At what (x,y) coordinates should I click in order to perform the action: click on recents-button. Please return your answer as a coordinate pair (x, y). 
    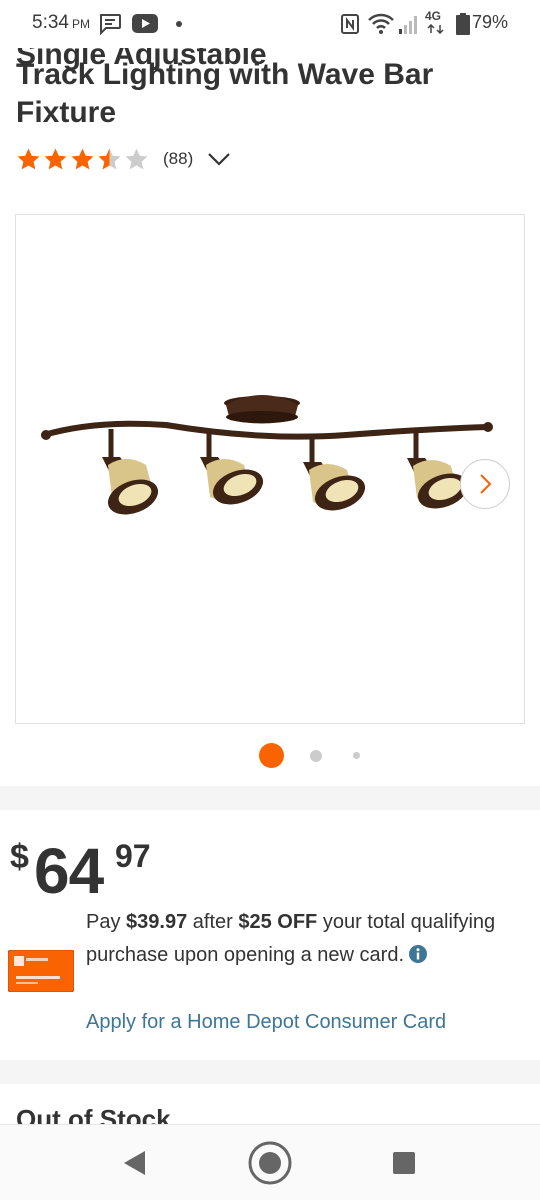
    Looking at the image, I should click on (404, 1162).